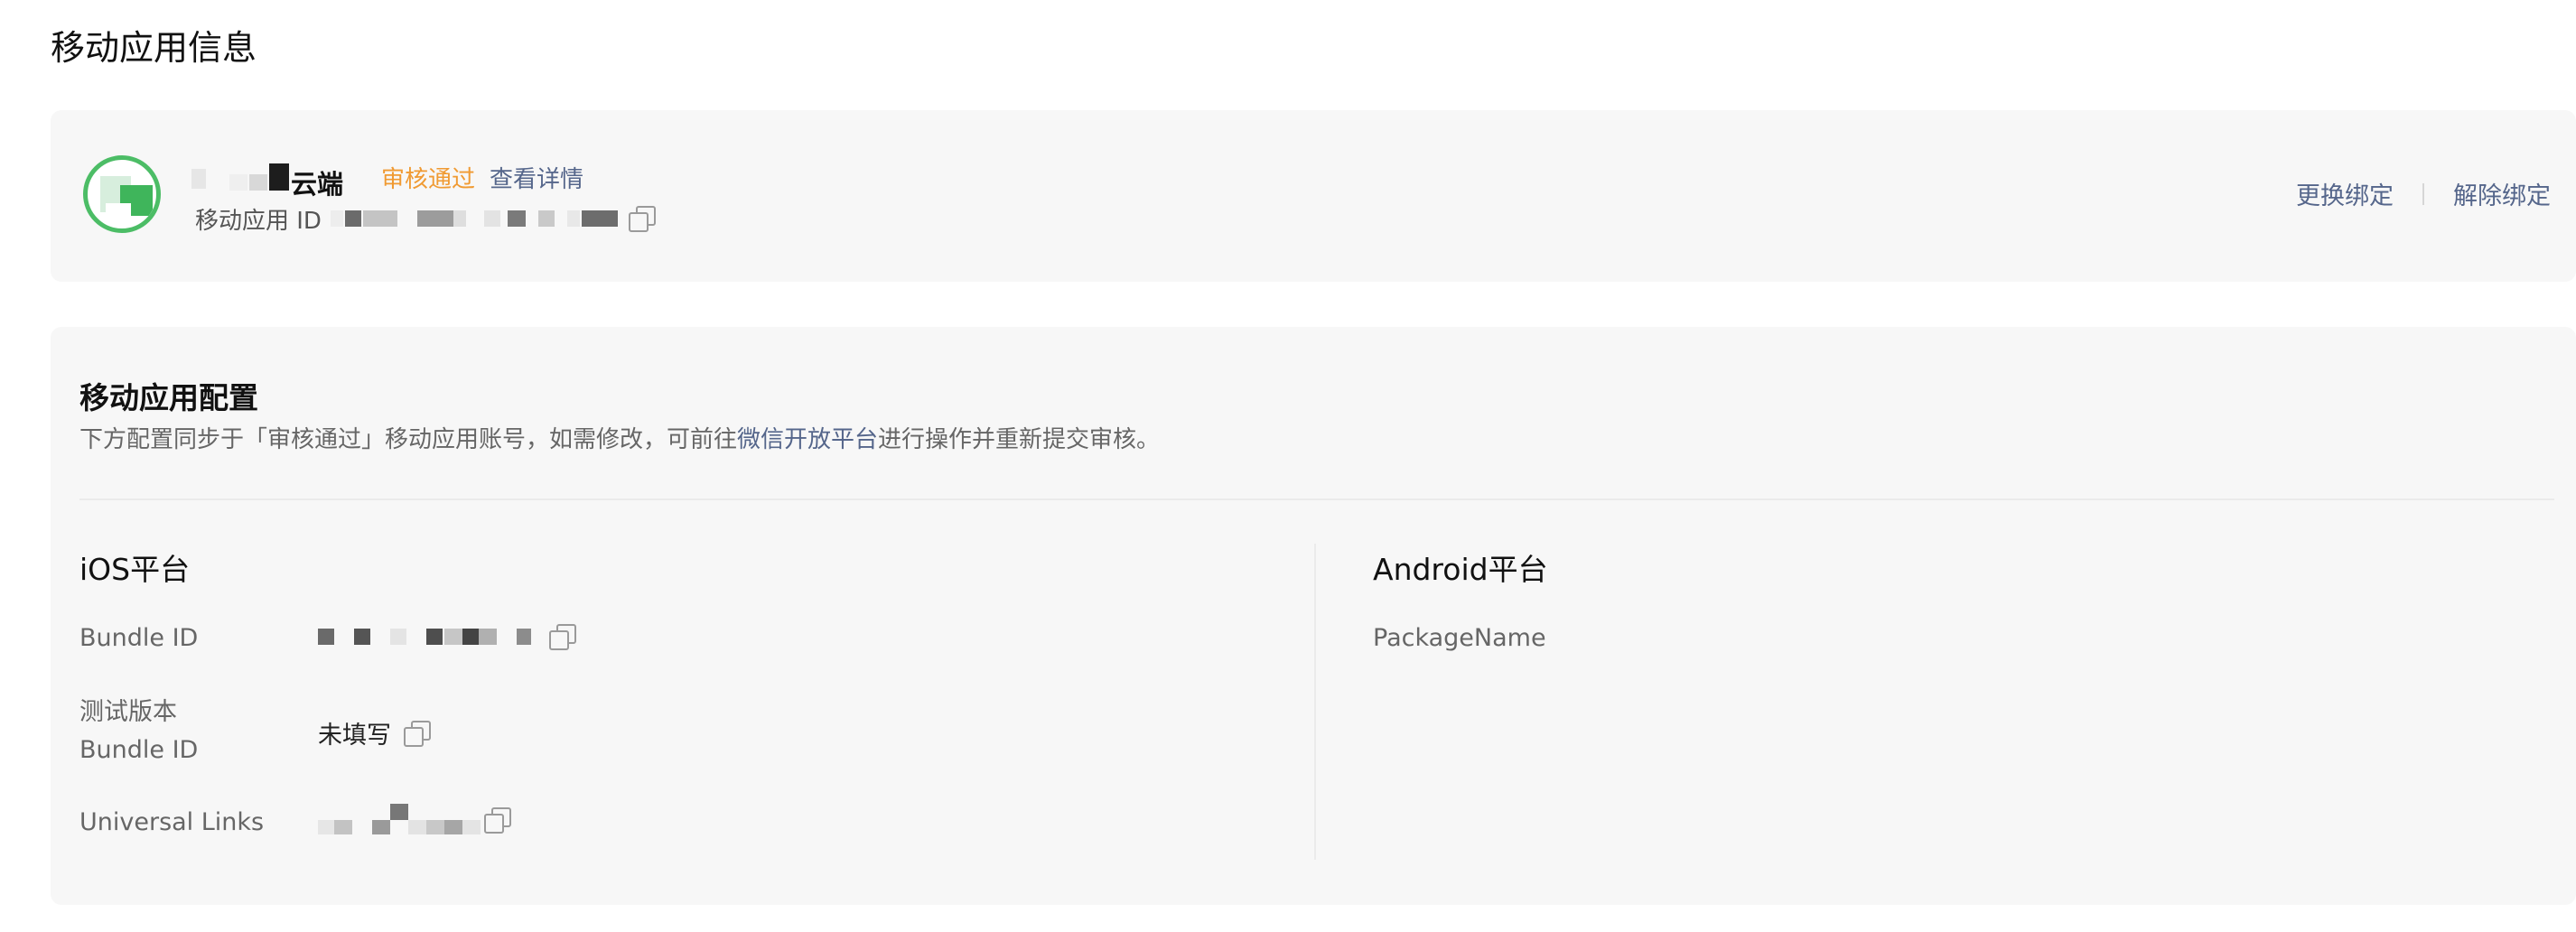 The image size is (2576, 932). What do you see at coordinates (536, 177) in the screenshot?
I see `view-details-link: 查看详情` at bounding box center [536, 177].